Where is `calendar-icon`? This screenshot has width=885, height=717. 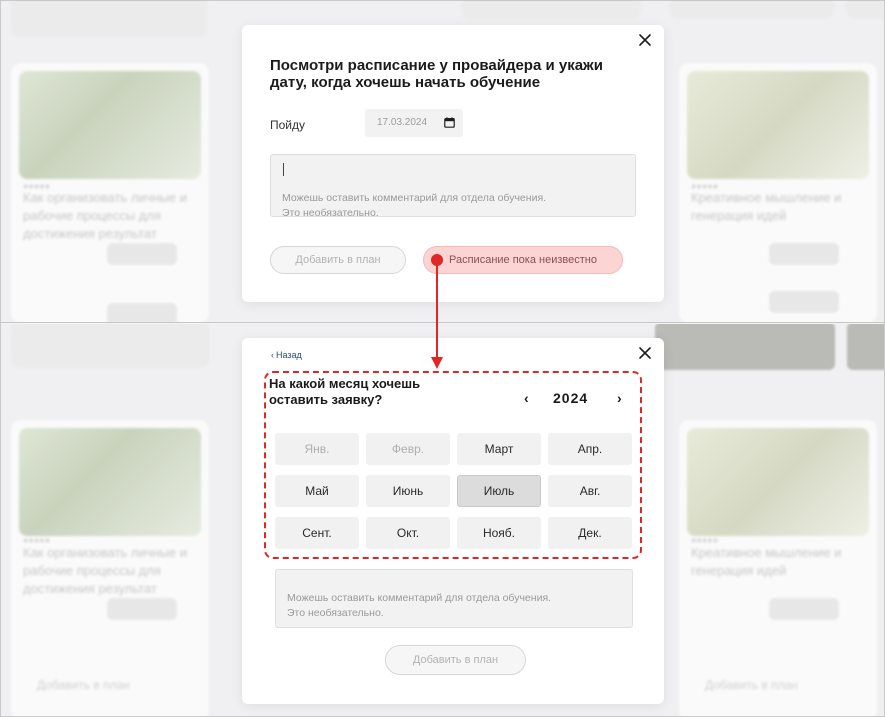
calendar-icon is located at coordinates (449, 122).